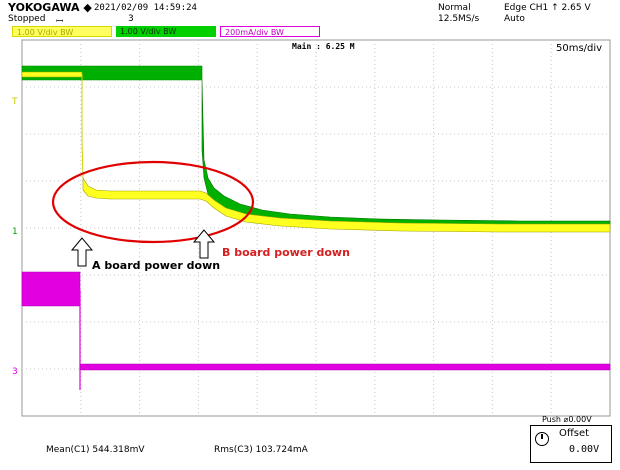 The image size is (620, 470). Describe the element at coordinates (580, 419) in the screenshot. I see `push-value: 0.00V` at that location.